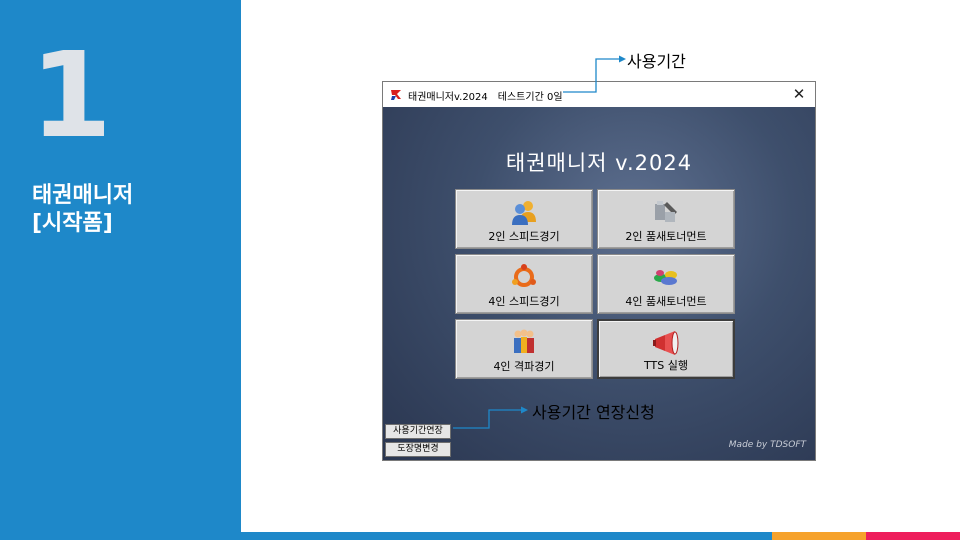  Describe the element at coordinates (594, 74) in the screenshot. I see `arrow-usage-period` at that location.